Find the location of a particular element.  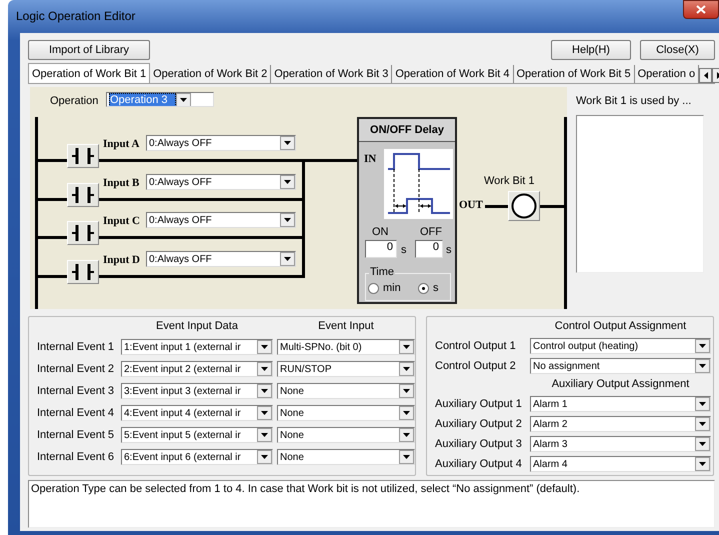

output-dropdown: Alarm 3 is located at coordinates (620, 444).